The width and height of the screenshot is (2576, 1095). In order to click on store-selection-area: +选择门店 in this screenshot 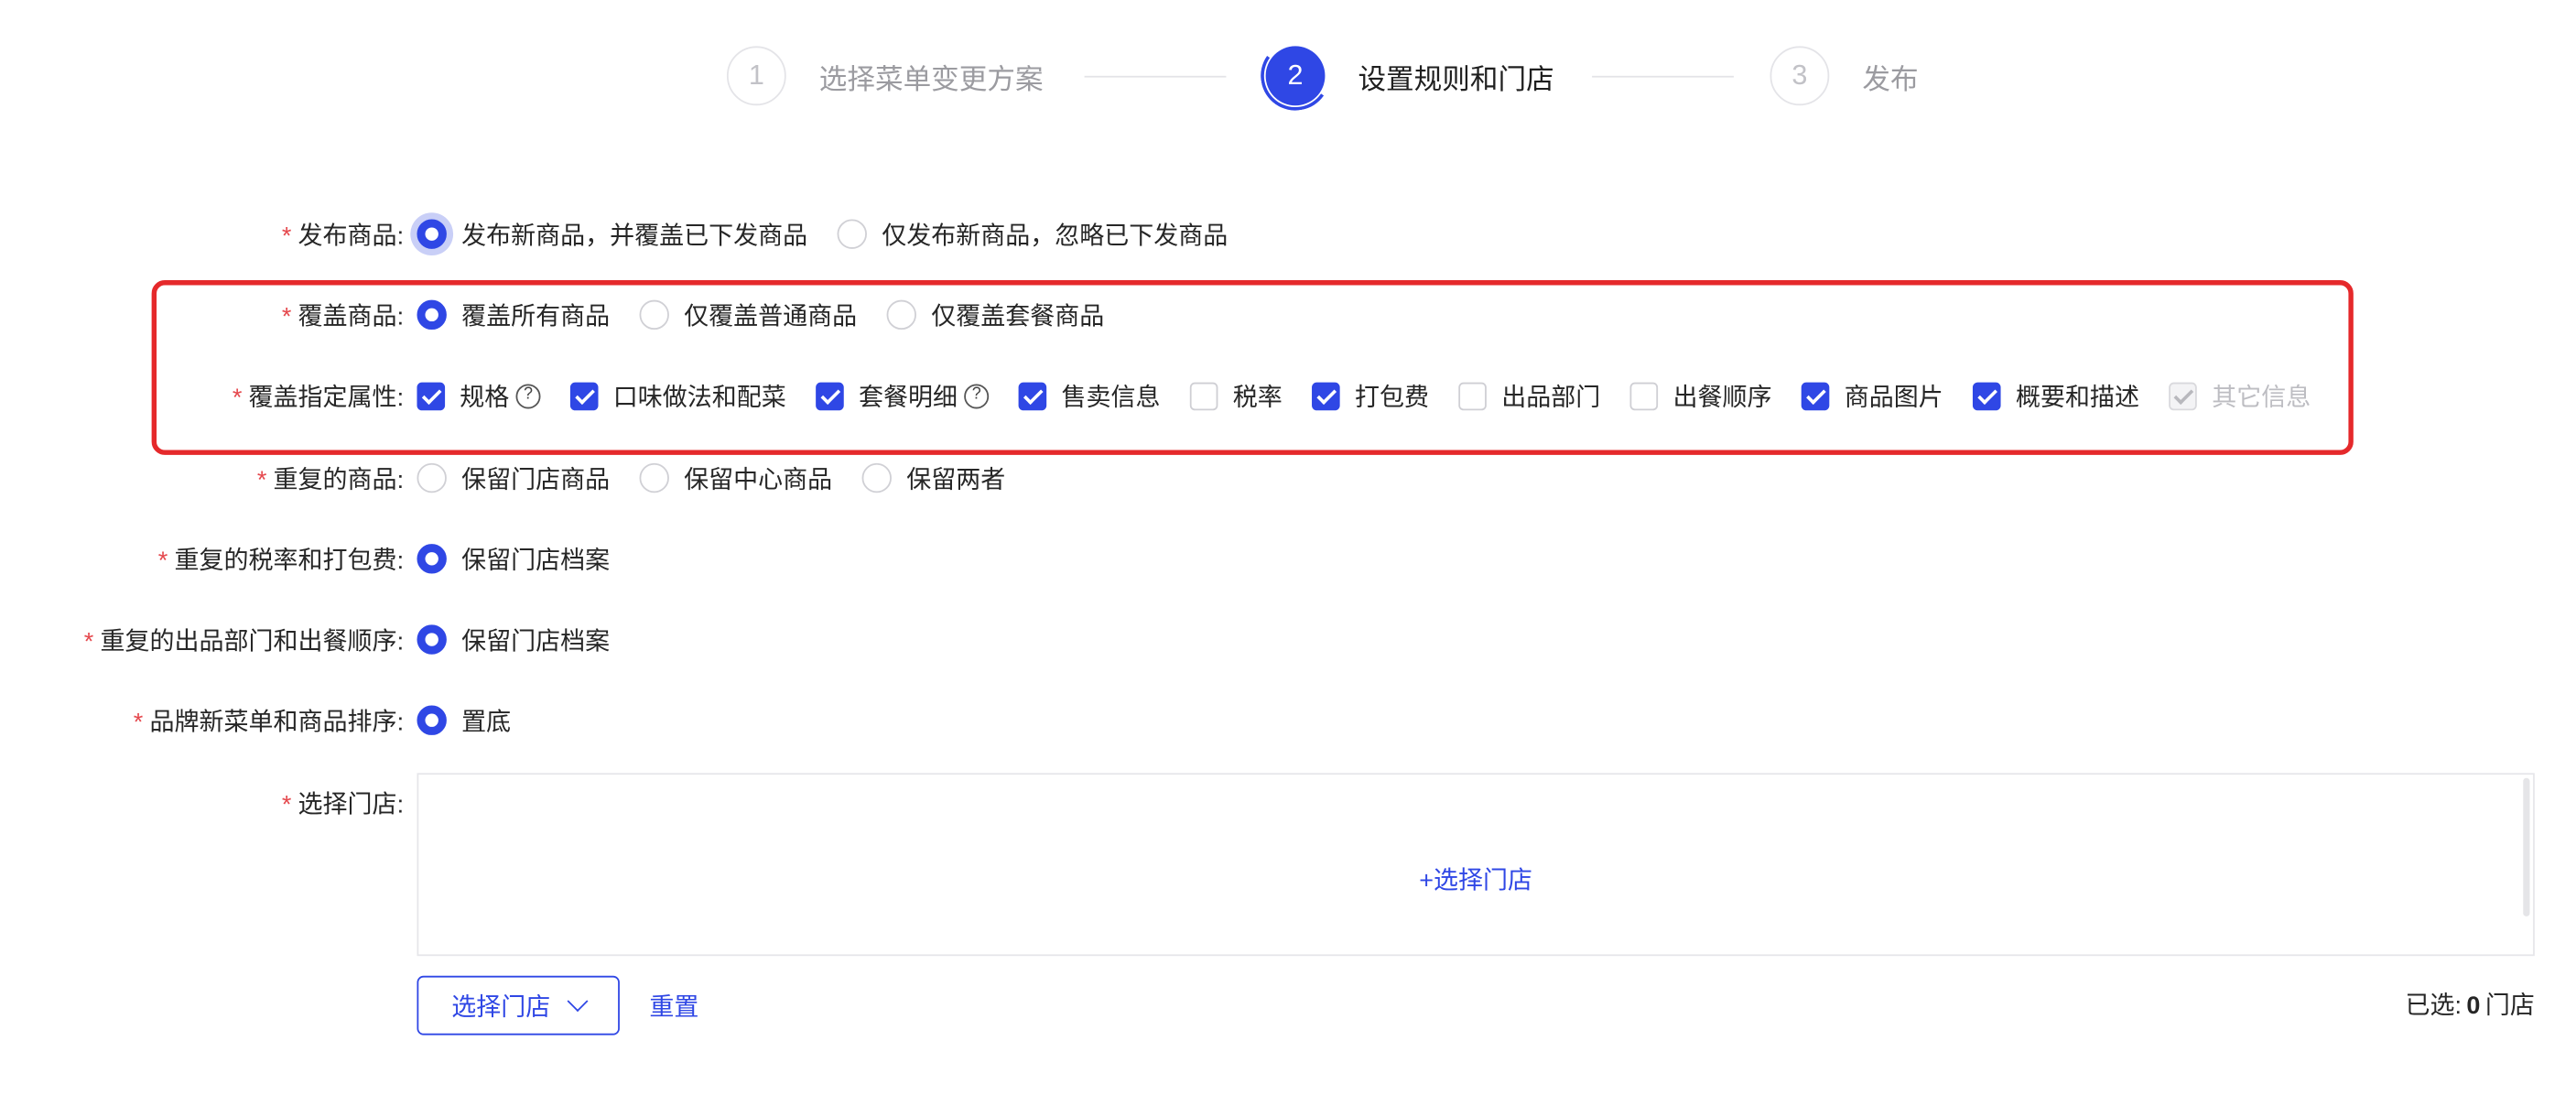, I will do `click(1476, 865)`.